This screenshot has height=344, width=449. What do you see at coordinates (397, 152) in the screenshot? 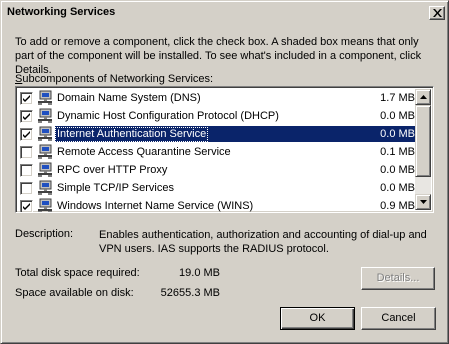
I see `component-size: 0.1 MB` at bounding box center [397, 152].